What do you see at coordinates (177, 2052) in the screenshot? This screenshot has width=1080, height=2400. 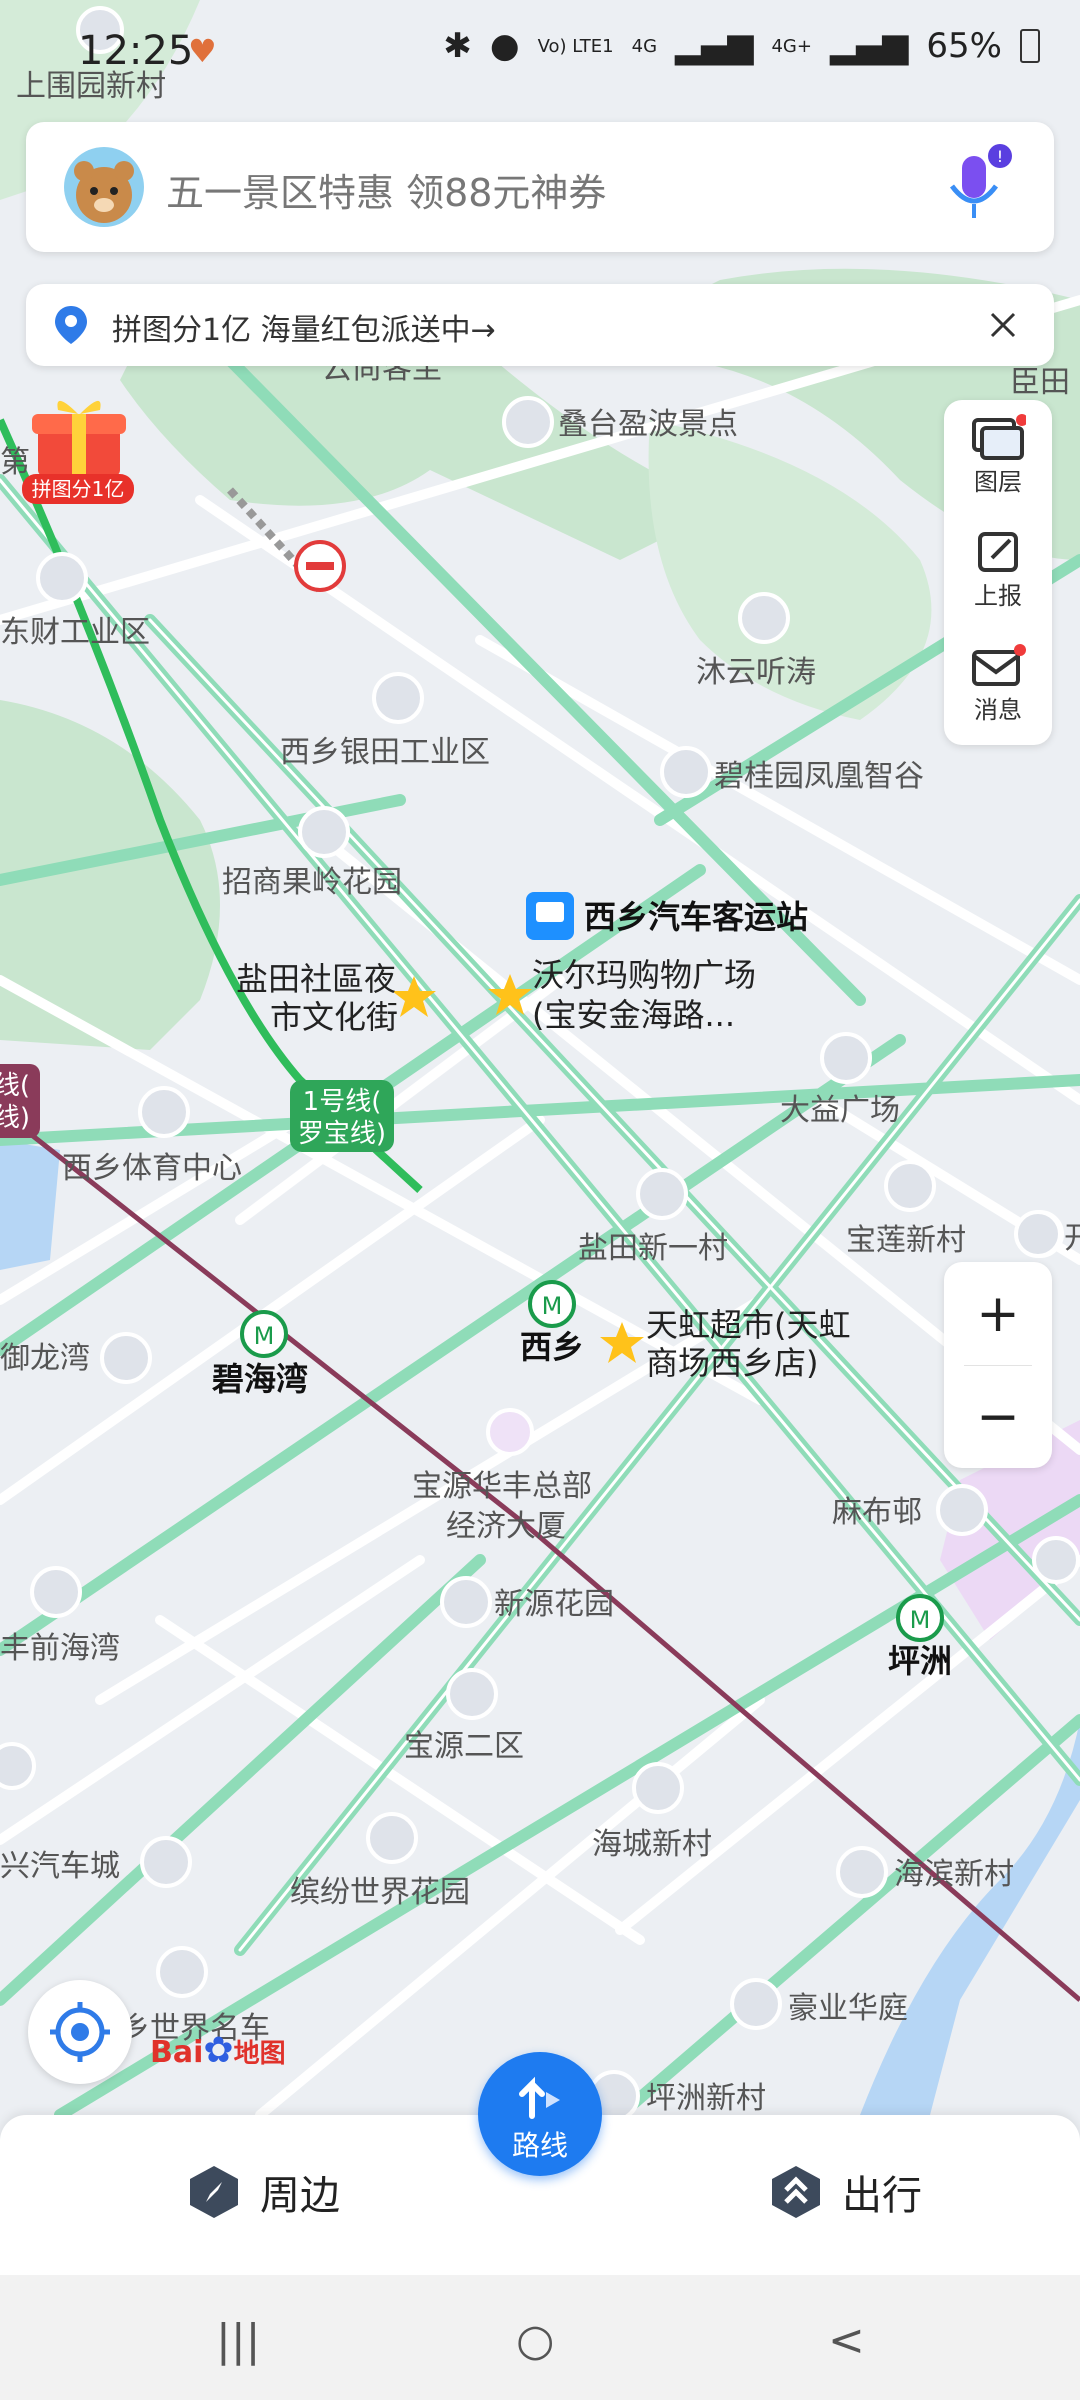 I see `logo-text: Bai` at bounding box center [177, 2052].